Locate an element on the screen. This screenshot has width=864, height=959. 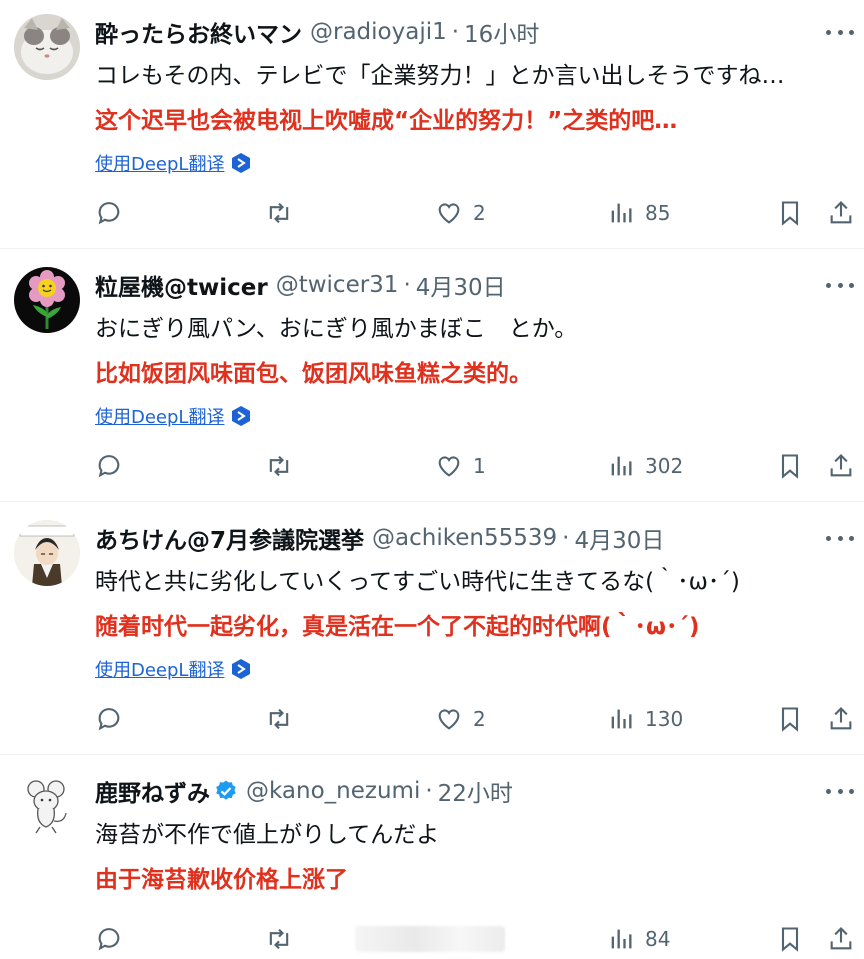
author-name: 粒屋機@twicer is located at coordinates (181, 285).